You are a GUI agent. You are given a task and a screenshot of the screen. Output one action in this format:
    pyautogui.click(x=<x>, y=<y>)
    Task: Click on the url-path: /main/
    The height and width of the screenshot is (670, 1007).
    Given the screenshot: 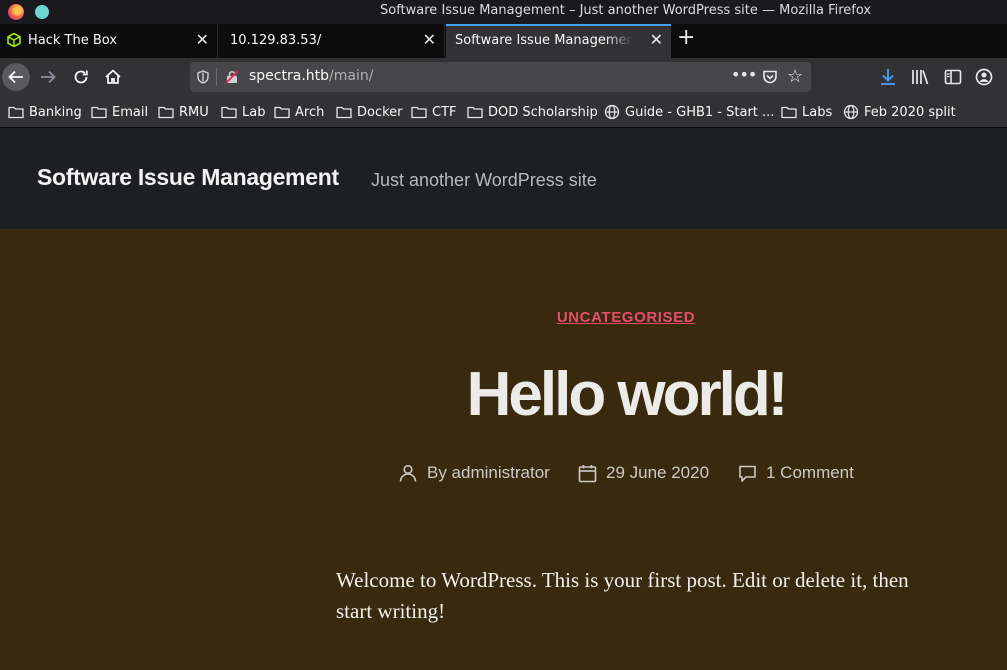 What is the action you would take?
    pyautogui.click(x=351, y=76)
    